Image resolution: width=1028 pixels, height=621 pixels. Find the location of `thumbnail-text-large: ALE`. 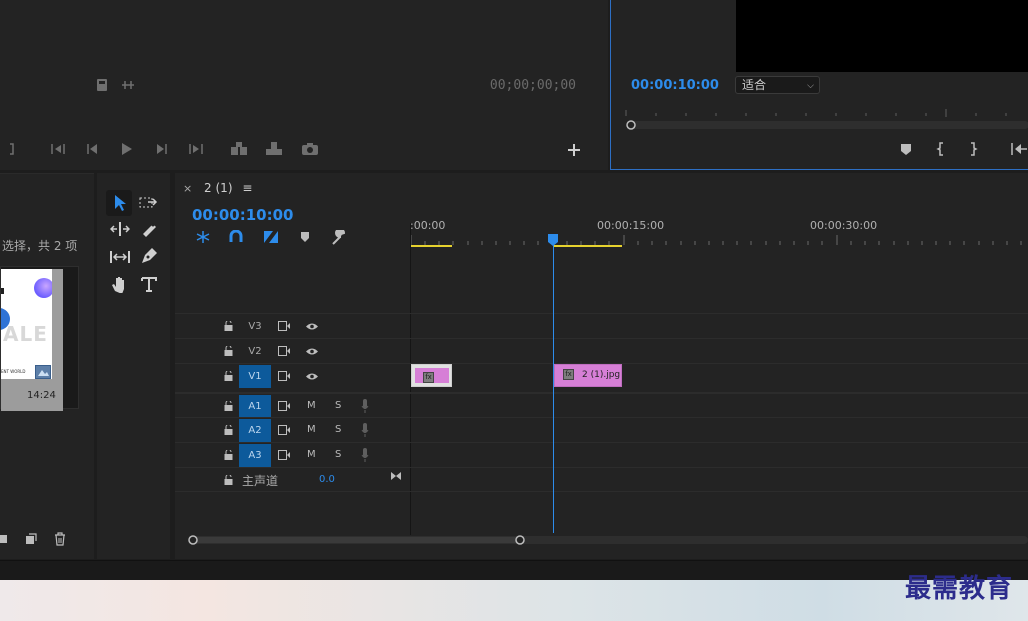

thumbnail-text-large: ALE is located at coordinates (25, 334).